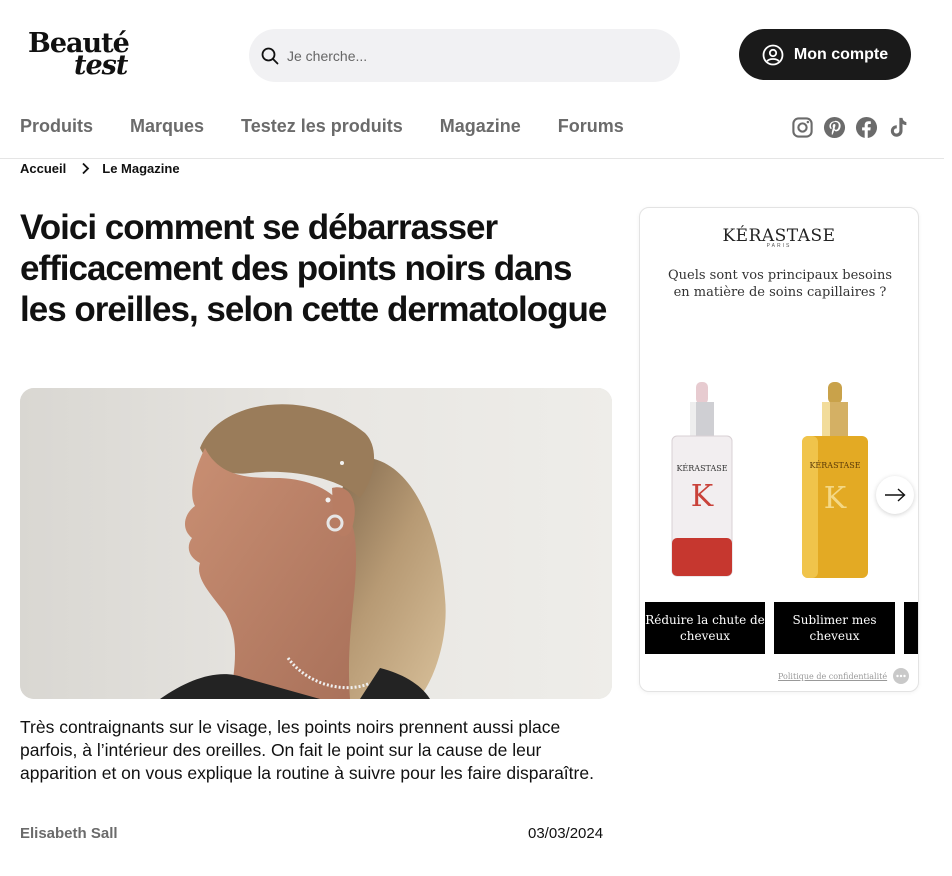  What do you see at coordinates (834, 628) in the screenshot?
I see `ad-choice-sublimate: Sublimer mes cheveux` at bounding box center [834, 628].